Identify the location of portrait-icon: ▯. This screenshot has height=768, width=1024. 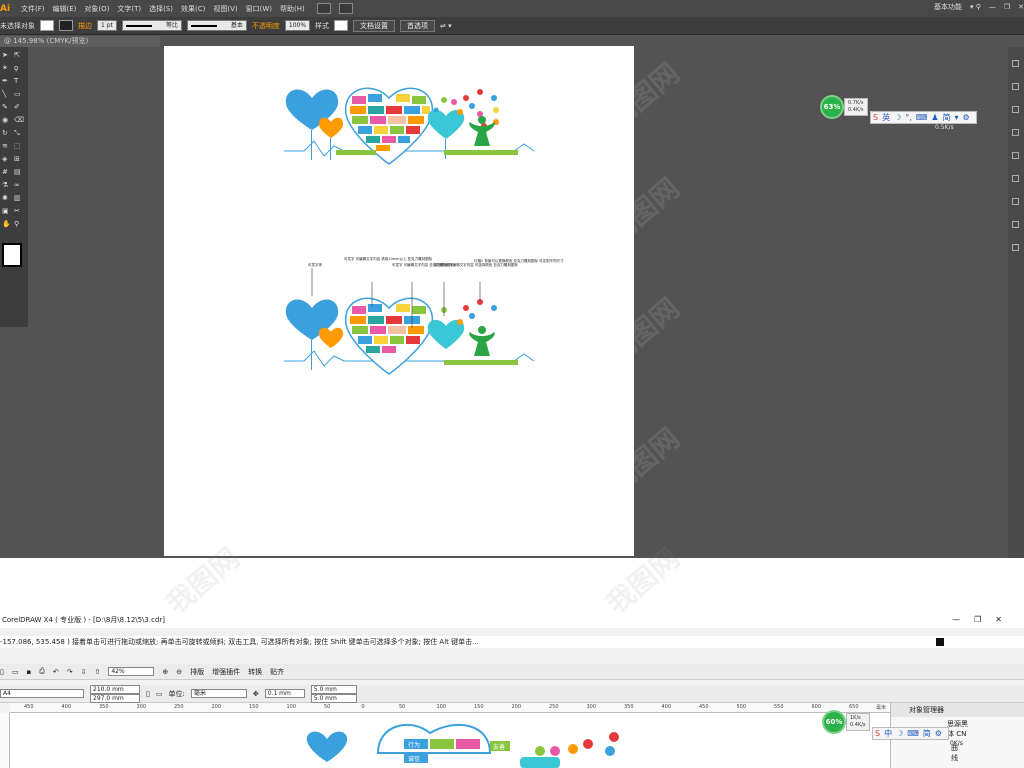
(148, 694).